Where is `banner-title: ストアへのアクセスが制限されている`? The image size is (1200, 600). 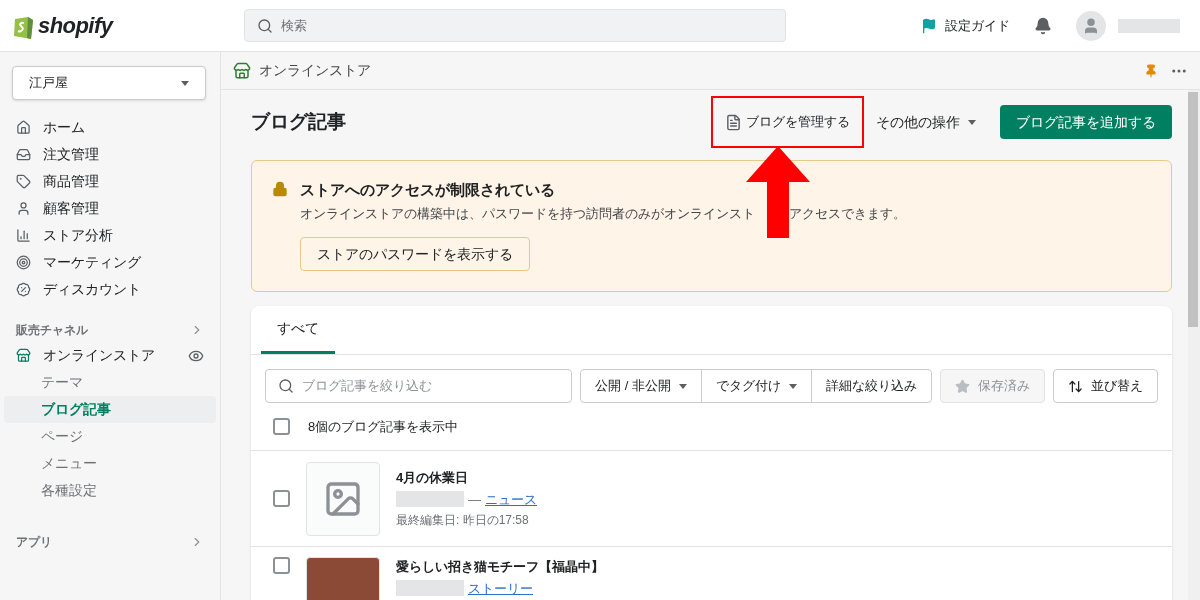 banner-title: ストアへのアクセスが制限されている is located at coordinates (428, 190).